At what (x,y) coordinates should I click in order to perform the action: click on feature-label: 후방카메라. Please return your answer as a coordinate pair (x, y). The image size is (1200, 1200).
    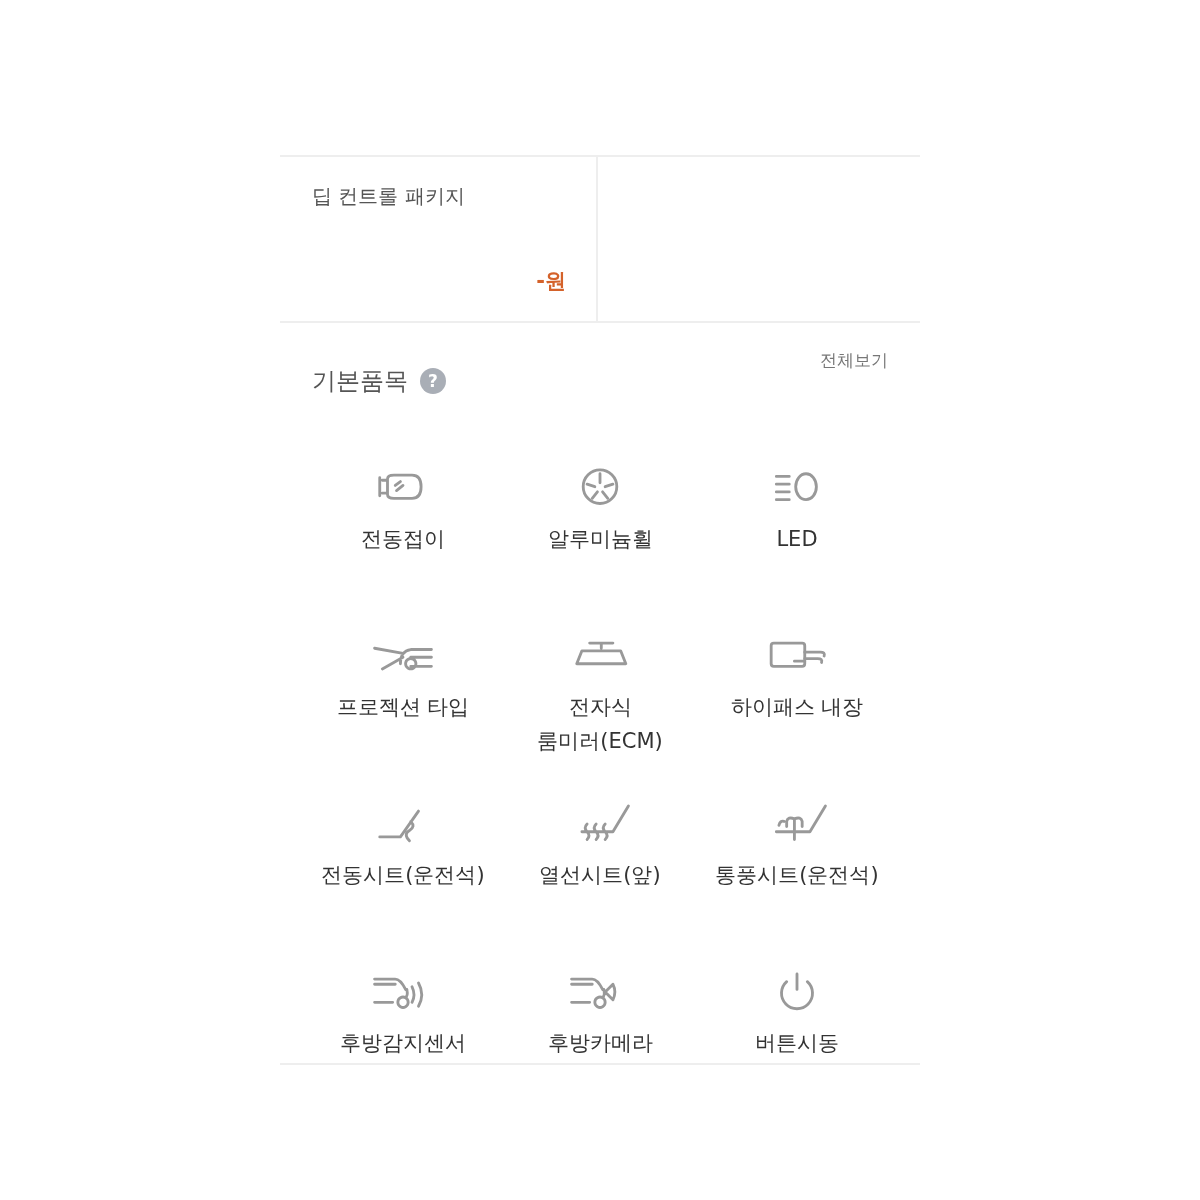
    Looking at the image, I should click on (600, 1043).